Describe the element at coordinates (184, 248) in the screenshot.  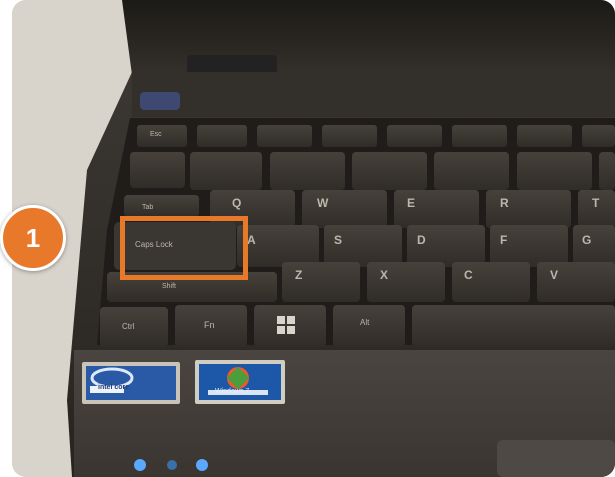
I see `caps-lock-highlight-box` at that location.